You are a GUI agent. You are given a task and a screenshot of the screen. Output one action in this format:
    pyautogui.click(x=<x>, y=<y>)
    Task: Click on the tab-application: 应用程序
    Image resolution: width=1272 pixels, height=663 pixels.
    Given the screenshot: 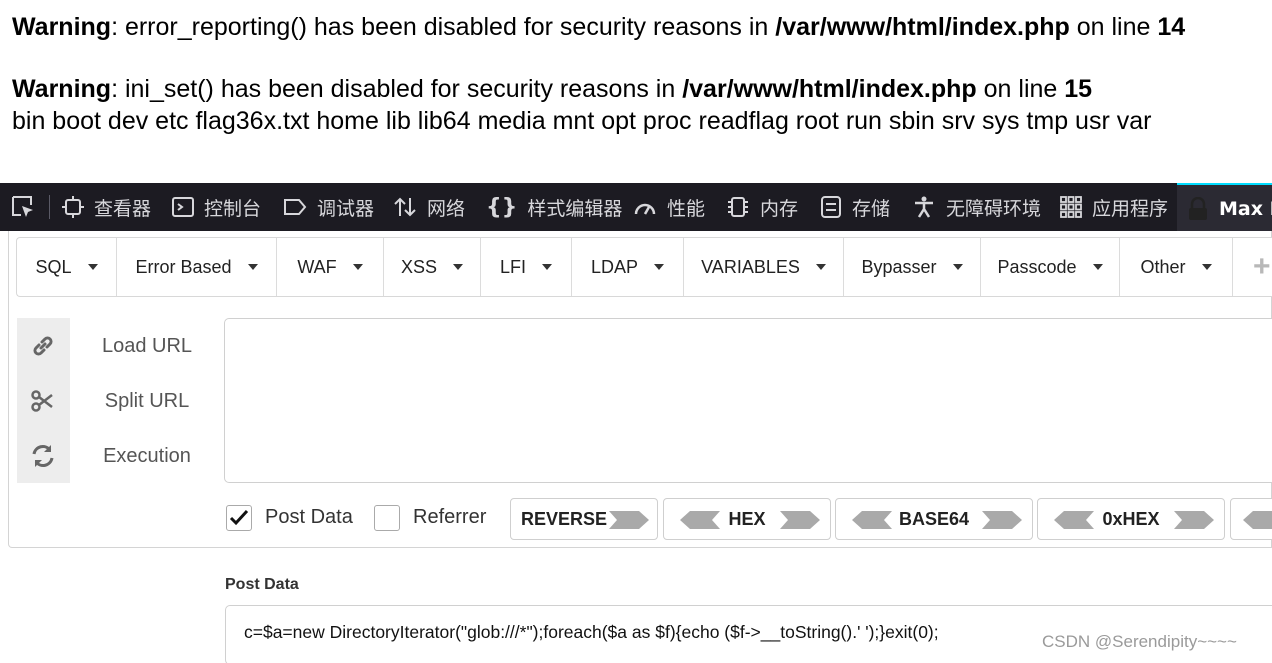 What is the action you would take?
    pyautogui.click(x=1114, y=207)
    